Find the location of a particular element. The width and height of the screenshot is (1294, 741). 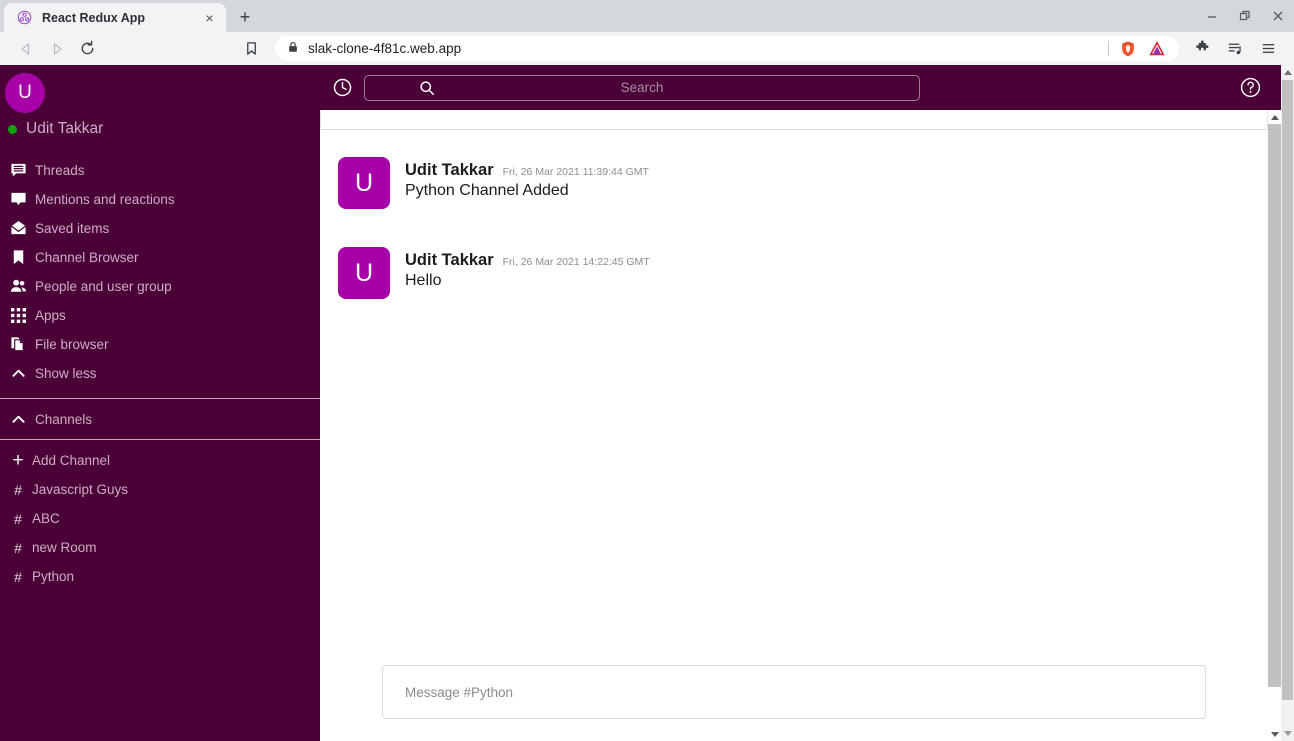

people-icon is located at coordinates (18, 286).